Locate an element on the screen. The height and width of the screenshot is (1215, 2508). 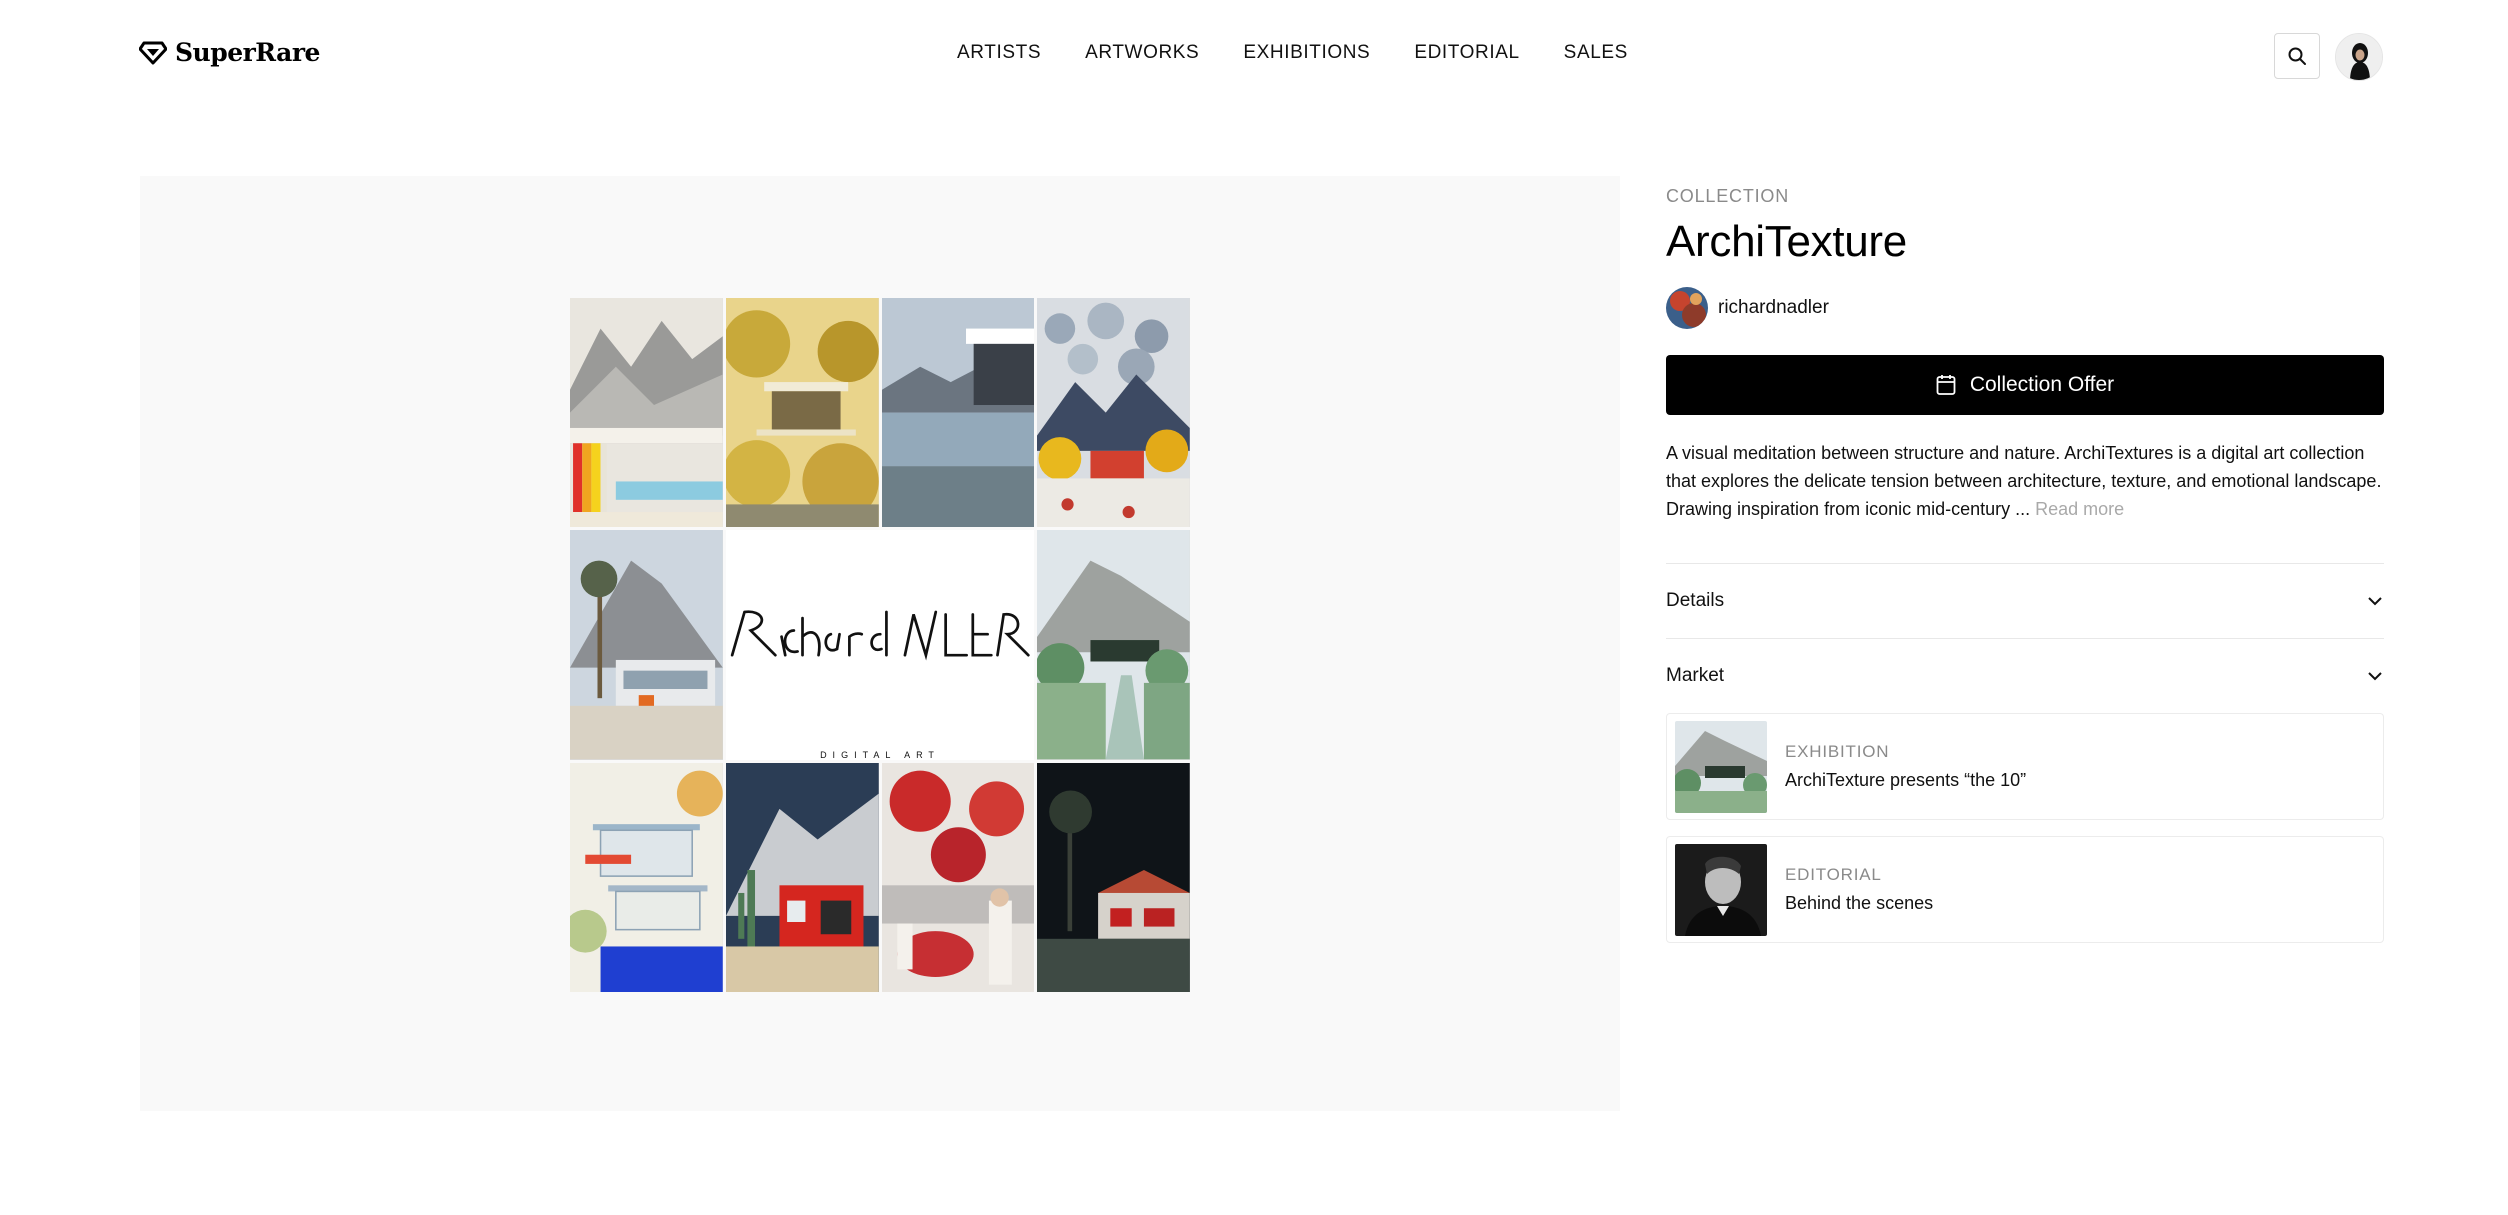
search-button is located at coordinates (2297, 56).